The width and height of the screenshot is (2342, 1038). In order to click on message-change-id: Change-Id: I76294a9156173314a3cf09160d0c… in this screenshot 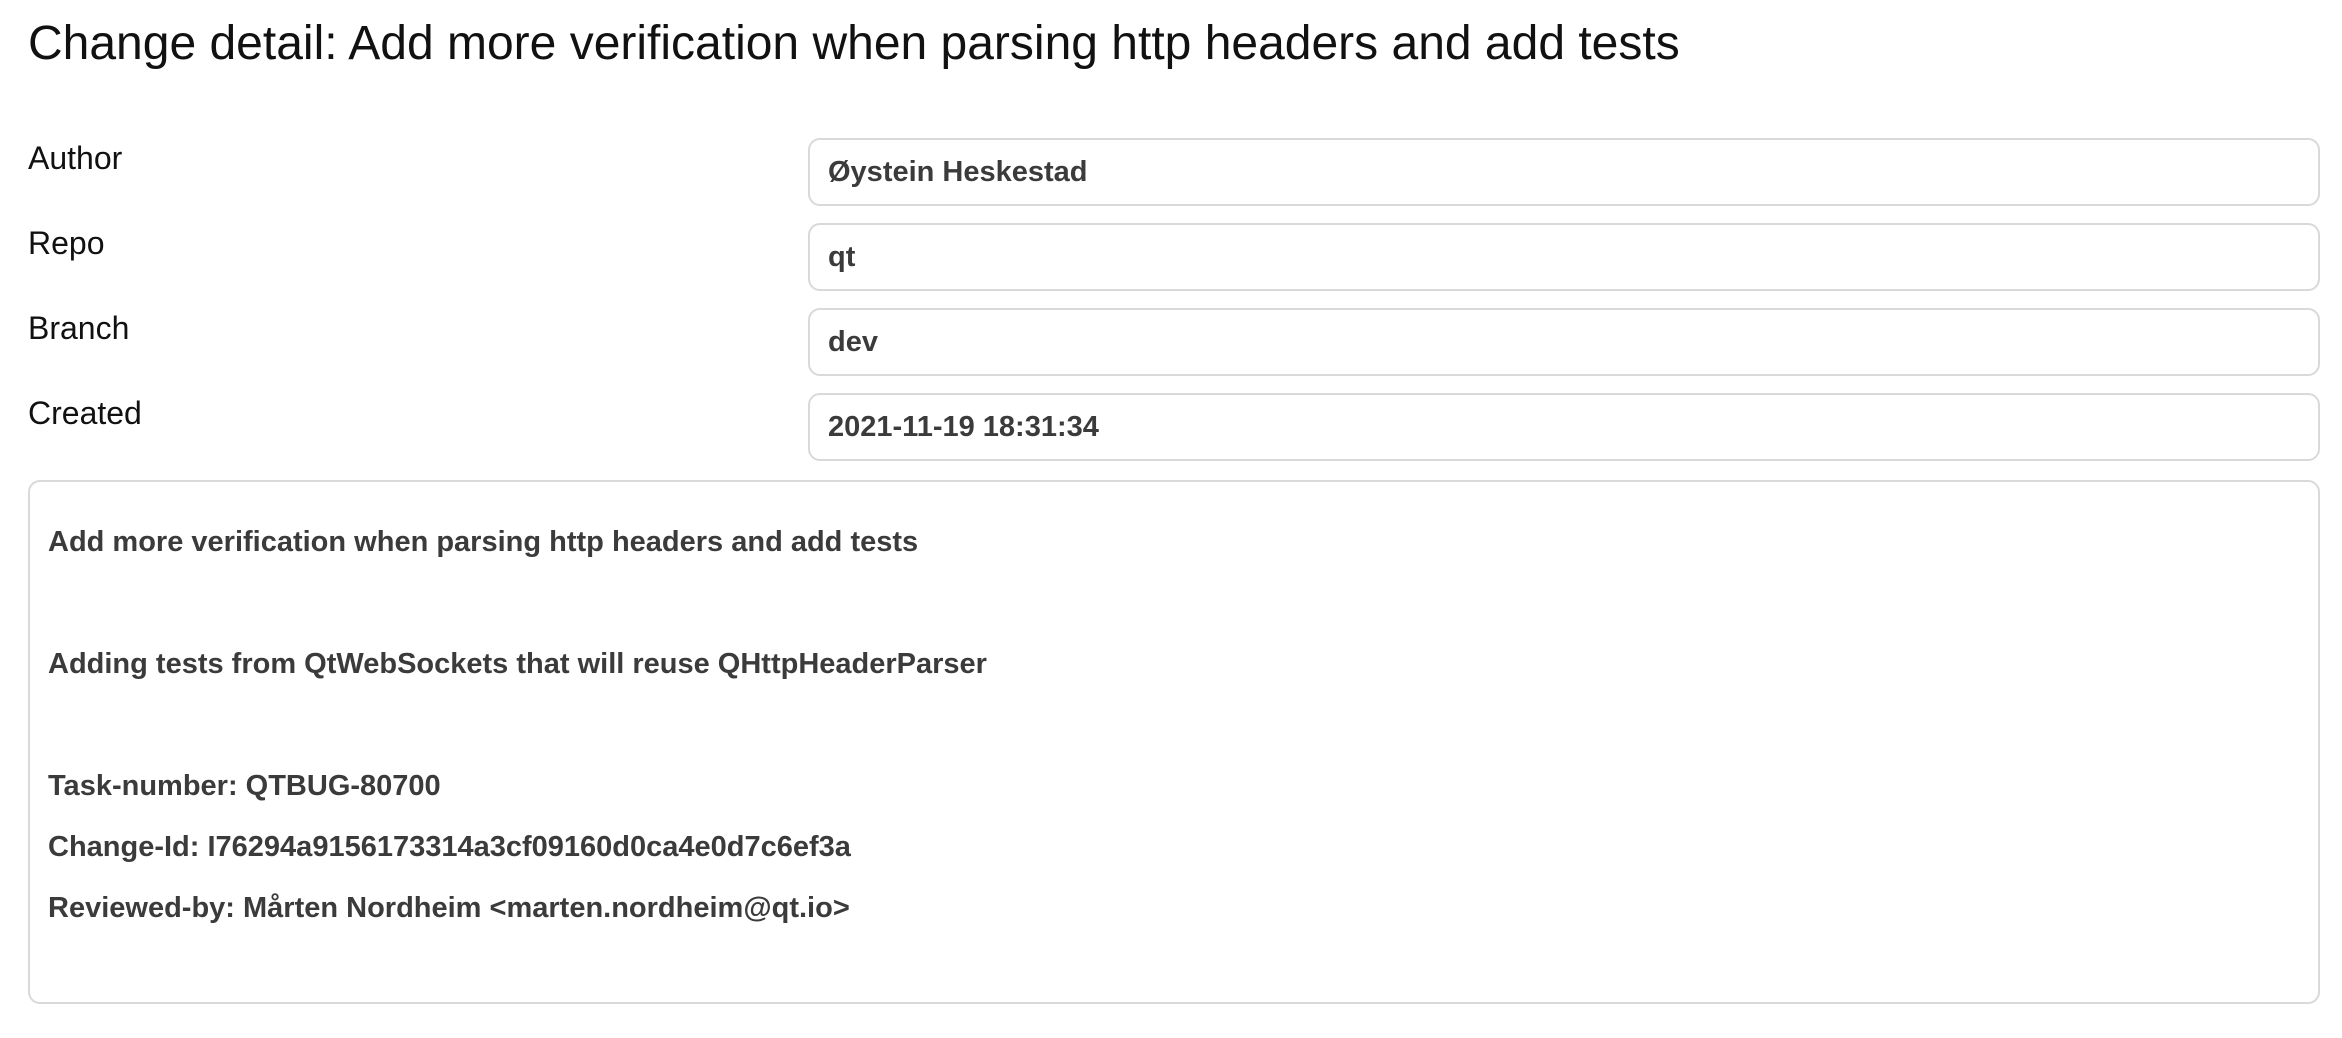, I will do `click(449, 847)`.